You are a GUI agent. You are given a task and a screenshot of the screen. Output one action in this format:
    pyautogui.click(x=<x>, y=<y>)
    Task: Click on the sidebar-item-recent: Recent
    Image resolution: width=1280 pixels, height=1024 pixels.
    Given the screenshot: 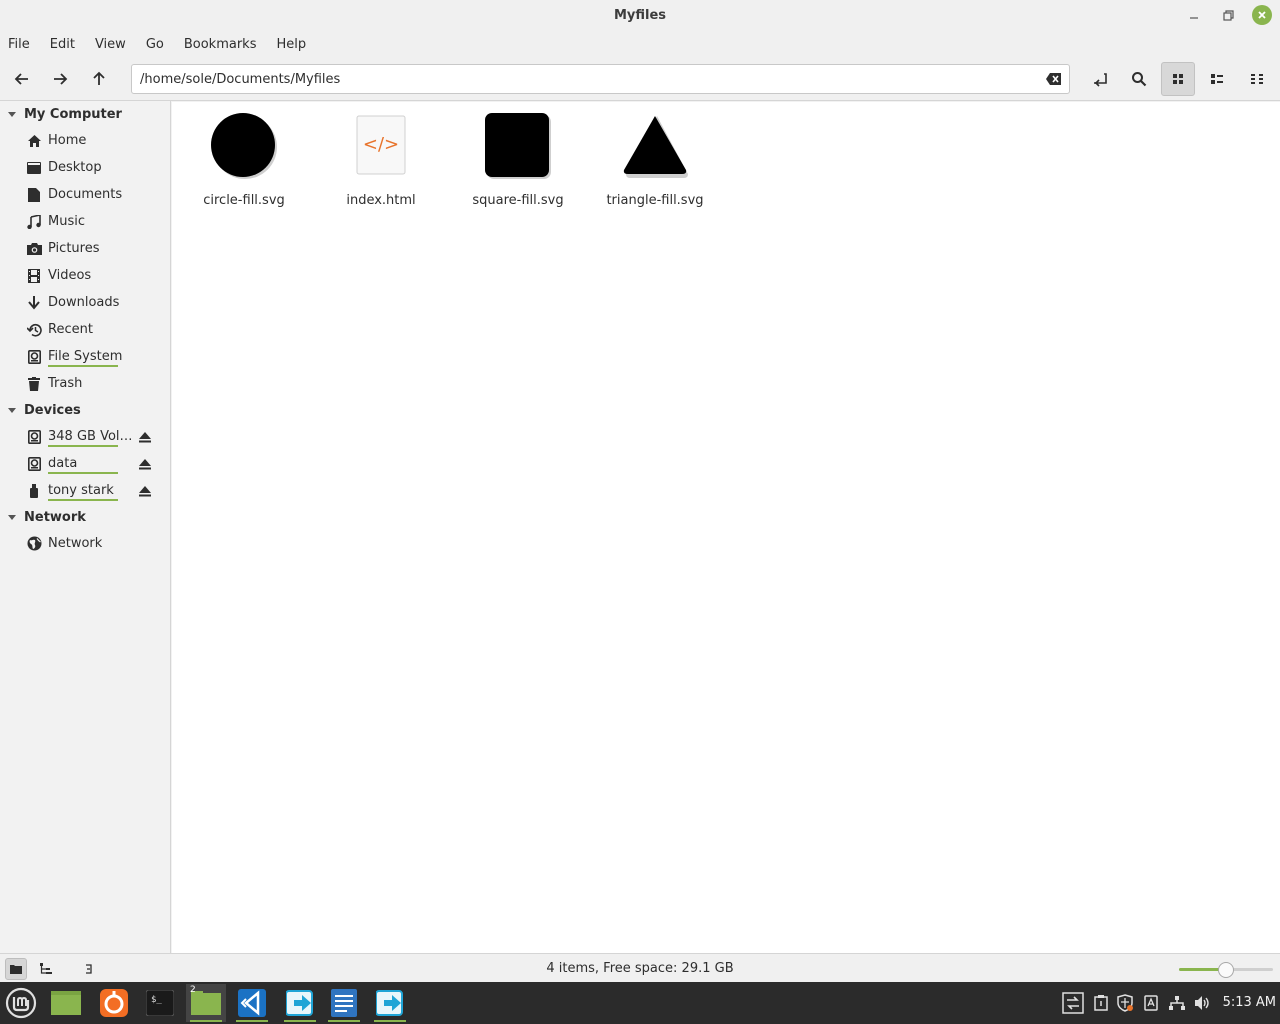 What is the action you would take?
    pyautogui.click(x=85, y=329)
    